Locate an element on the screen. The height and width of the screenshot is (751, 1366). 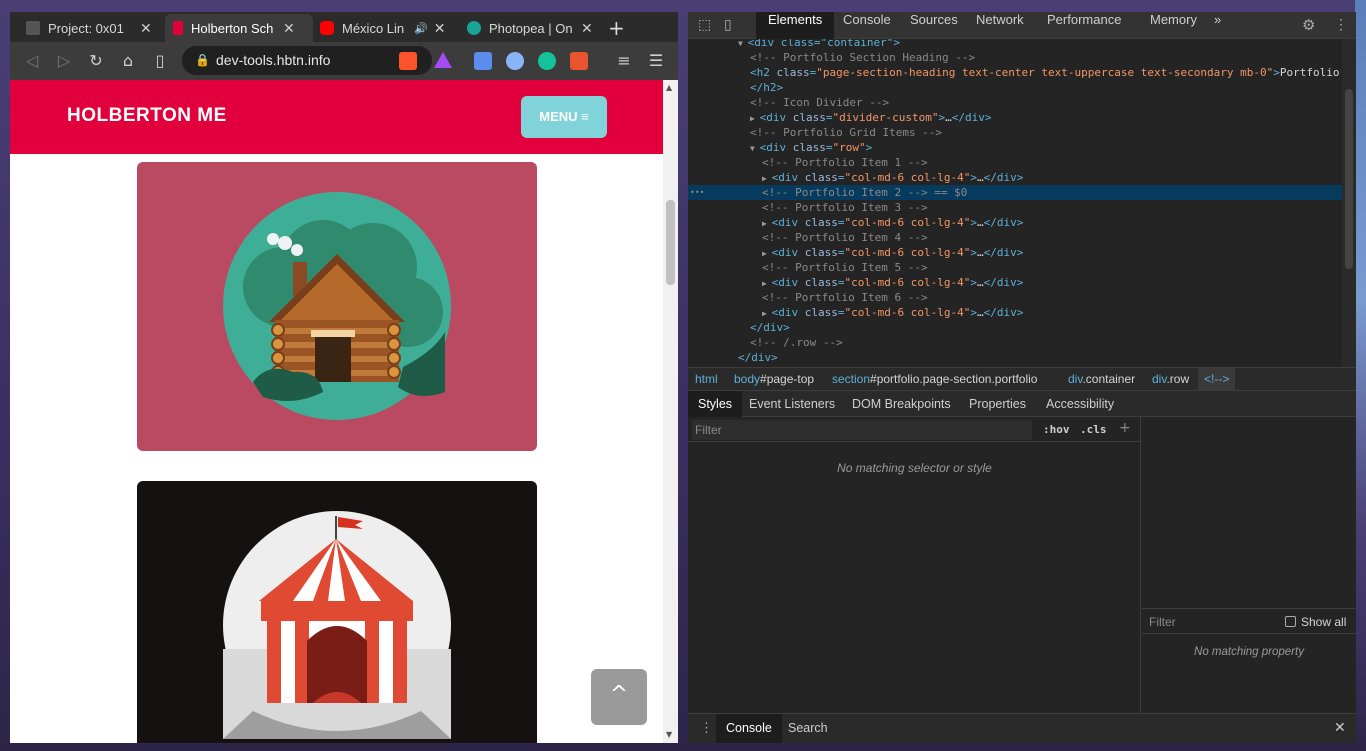
dom-node-line: <!-- Portfolio Item 4 --> is located at coordinates (1015, 237).